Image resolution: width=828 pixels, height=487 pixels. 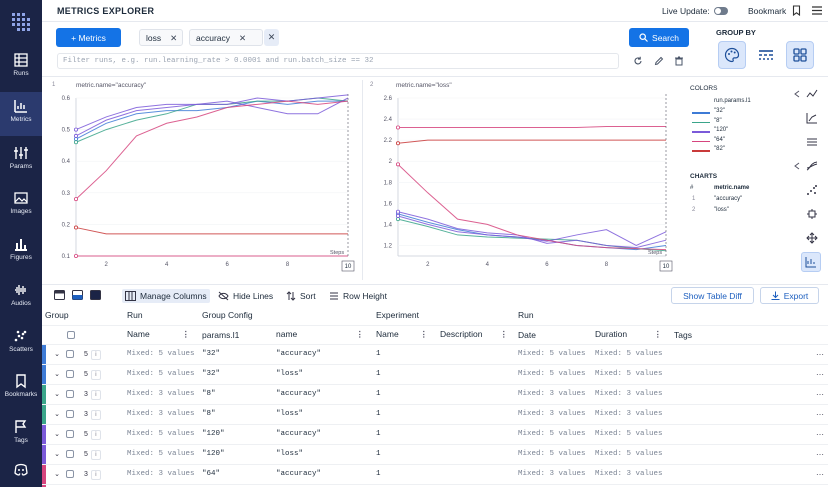 I want to click on legend-color-item: "8", so click(x=740, y=123).